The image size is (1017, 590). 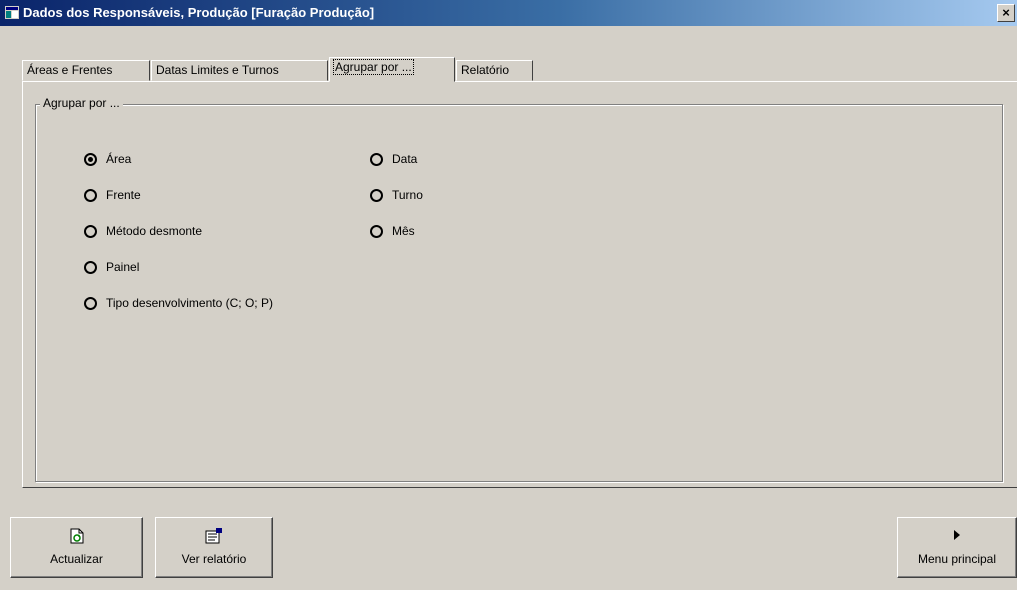 I want to click on radio-label: Método desmonte, so click(x=154, y=231).